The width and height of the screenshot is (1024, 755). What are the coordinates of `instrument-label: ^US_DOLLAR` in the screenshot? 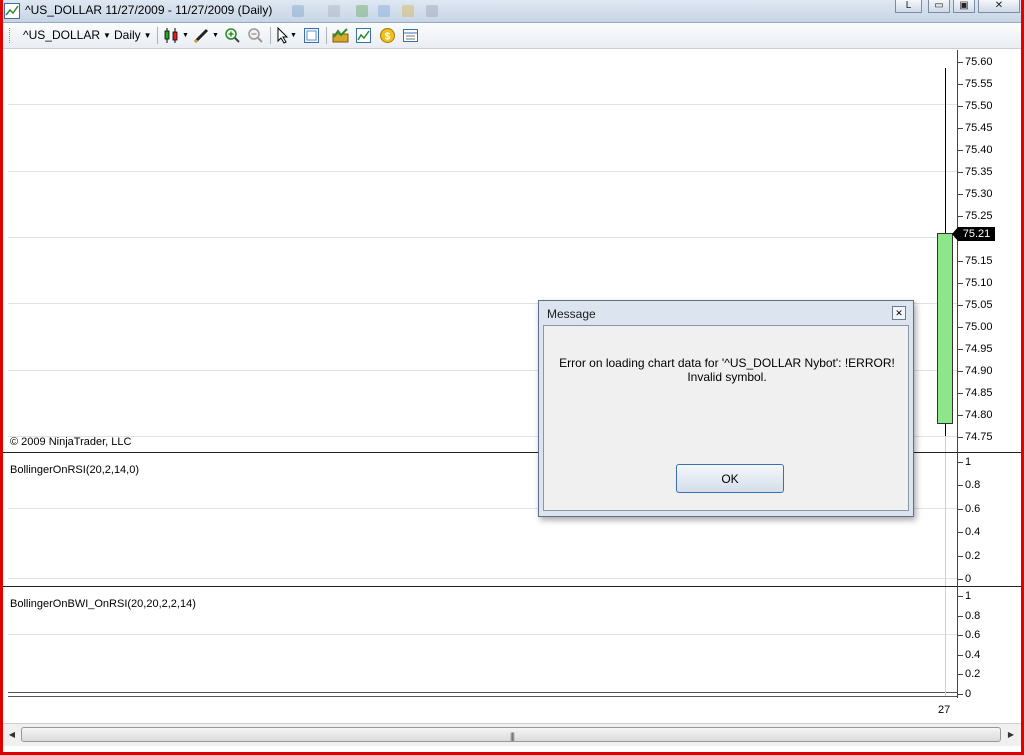 It's located at (61, 35).